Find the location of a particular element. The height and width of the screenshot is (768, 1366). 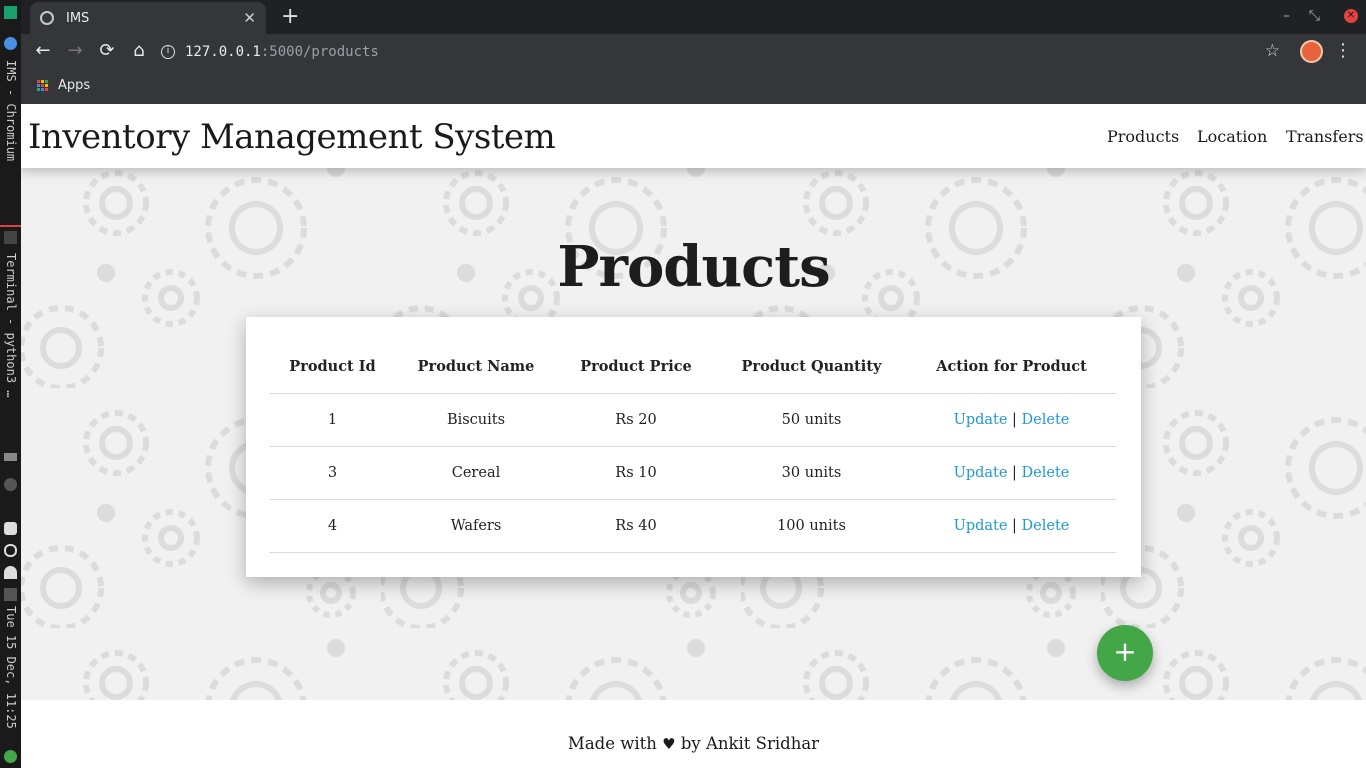

product-quantity: 100 units is located at coordinates (811, 526).